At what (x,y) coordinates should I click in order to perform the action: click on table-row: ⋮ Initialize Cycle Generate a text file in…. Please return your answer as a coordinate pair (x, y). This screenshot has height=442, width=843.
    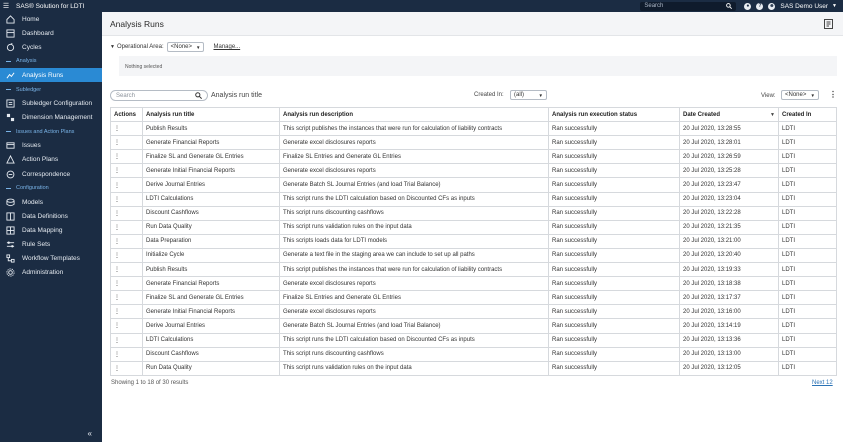
    Looking at the image, I should click on (473, 255).